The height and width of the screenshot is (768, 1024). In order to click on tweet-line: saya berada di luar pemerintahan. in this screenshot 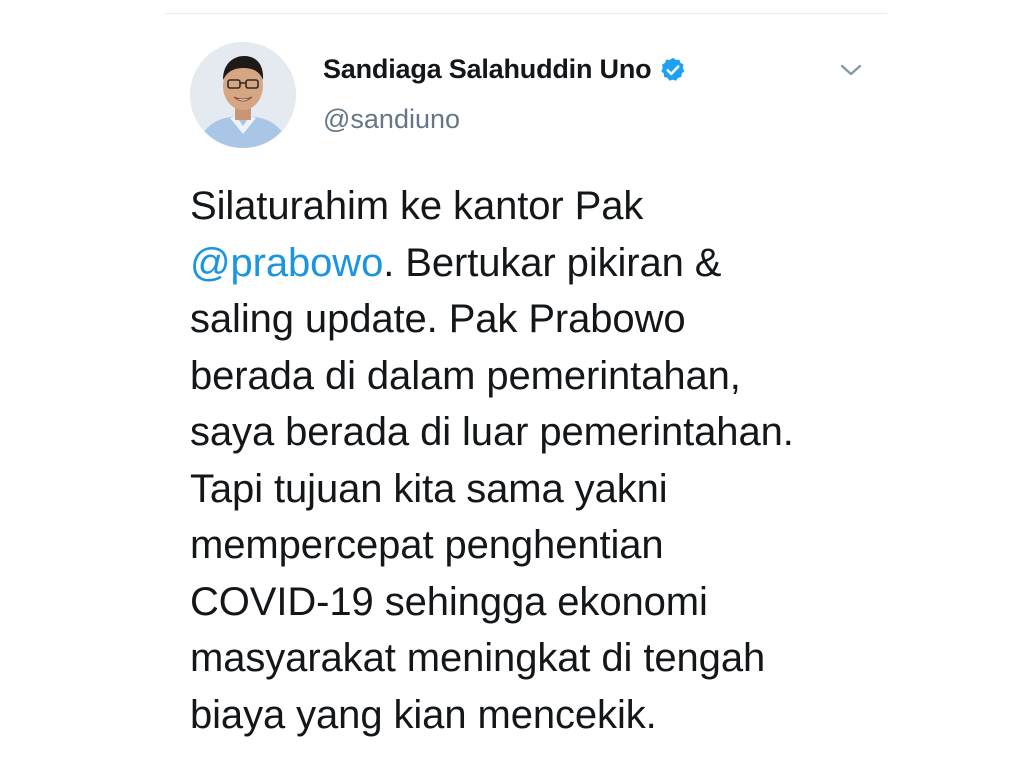, I will do `click(492, 432)`.